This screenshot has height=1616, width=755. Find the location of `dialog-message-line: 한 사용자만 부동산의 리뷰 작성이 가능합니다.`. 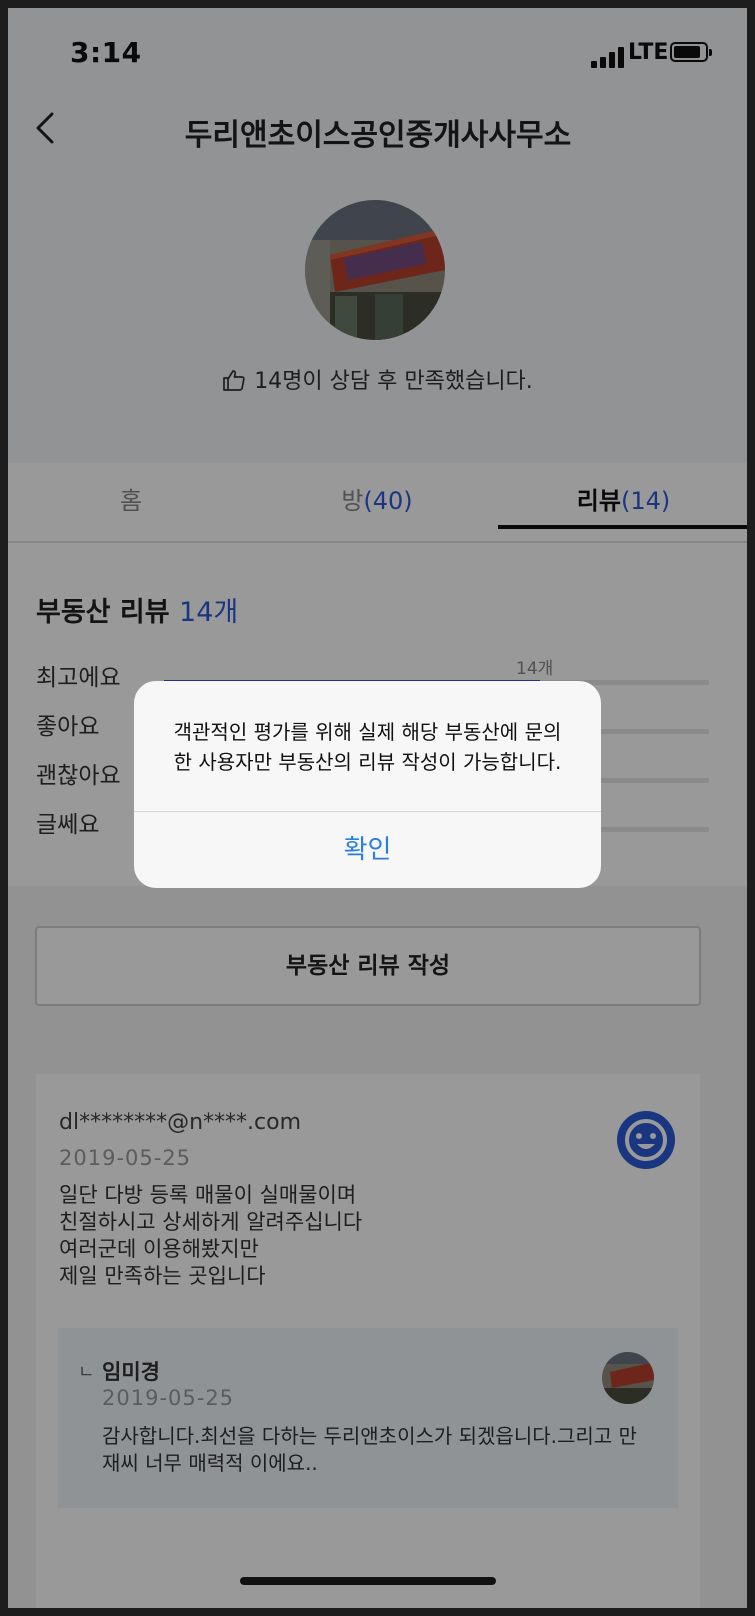

dialog-message-line: 한 사용자만 부동산의 리뷰 작성이 가능합니다. is located at coordinates (367, 762).